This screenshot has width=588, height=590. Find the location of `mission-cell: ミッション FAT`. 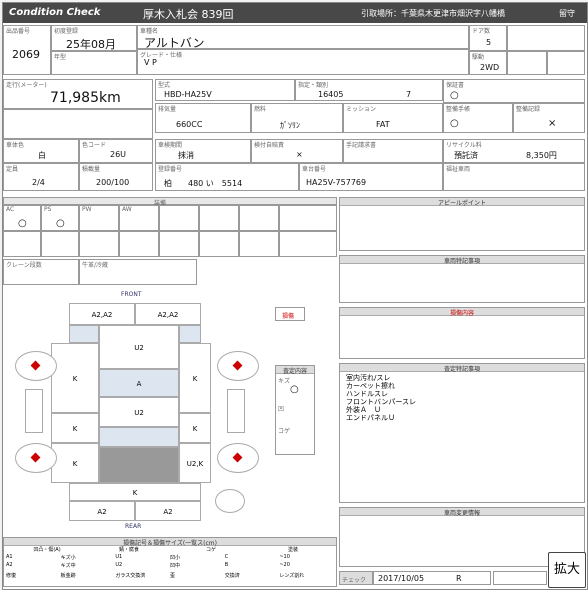

mission-cell: ミッション FAT is located at coordinates (393, 118).